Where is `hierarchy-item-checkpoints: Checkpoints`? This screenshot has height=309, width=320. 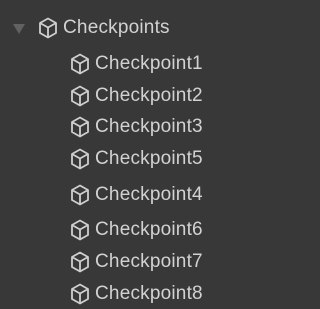 hierarchy-item-checkpoints: Checkpoints is located at coordinates (141, 28).